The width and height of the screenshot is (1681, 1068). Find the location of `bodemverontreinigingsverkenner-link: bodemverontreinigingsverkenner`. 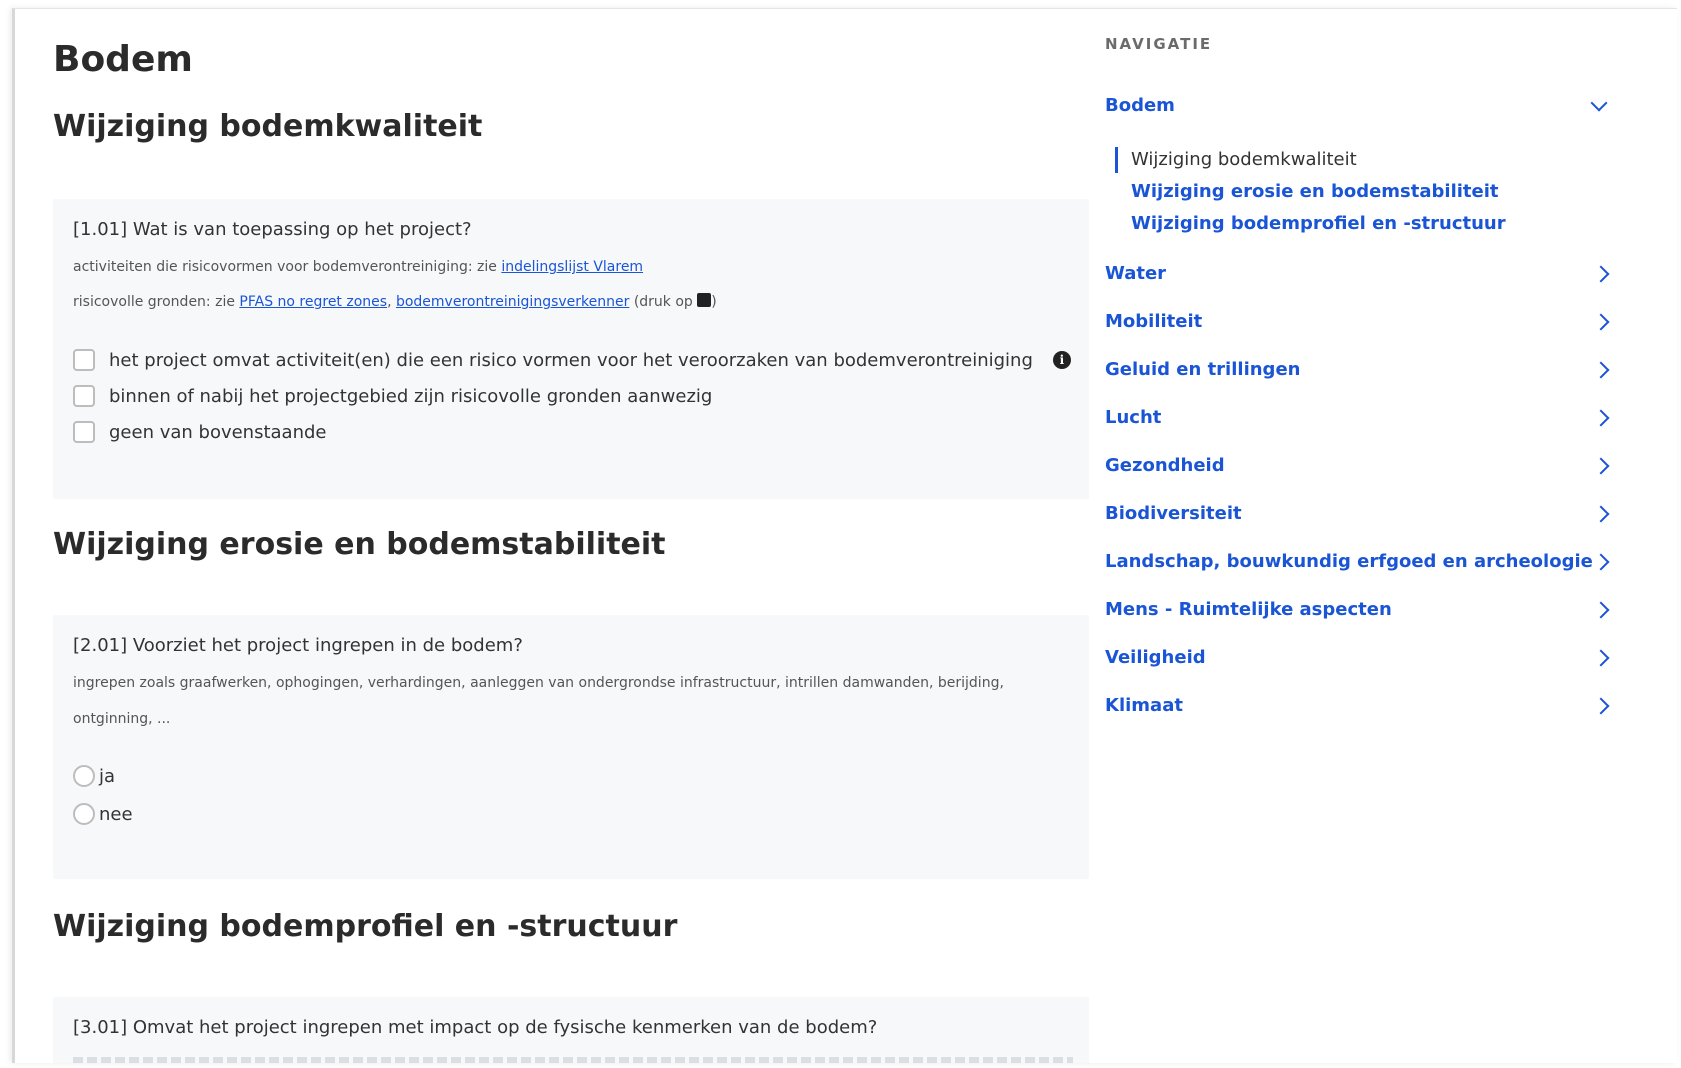

bodemverontreinigingsverkenner-link: bodemverontreinigingsverkenner is located at coordinates (512, 302).